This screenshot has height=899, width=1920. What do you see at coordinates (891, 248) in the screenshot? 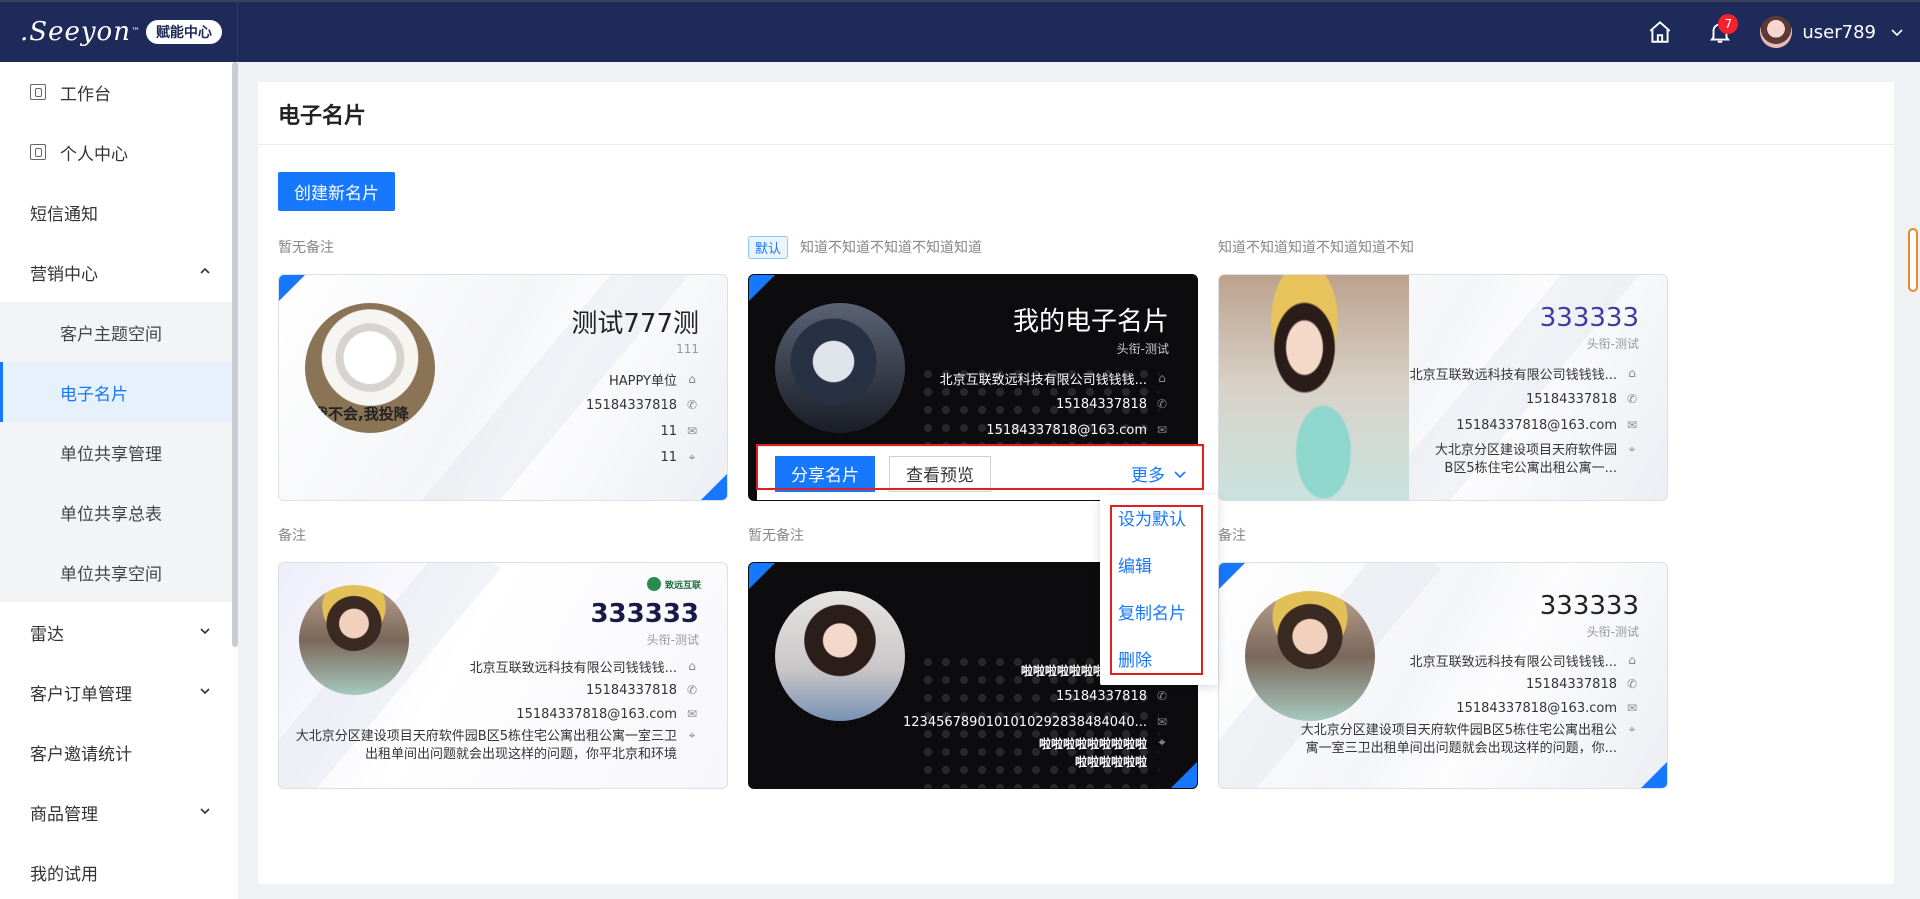
I see `card-note: 知道不知道不知道不知道知道` at bounding box center [891, 248].